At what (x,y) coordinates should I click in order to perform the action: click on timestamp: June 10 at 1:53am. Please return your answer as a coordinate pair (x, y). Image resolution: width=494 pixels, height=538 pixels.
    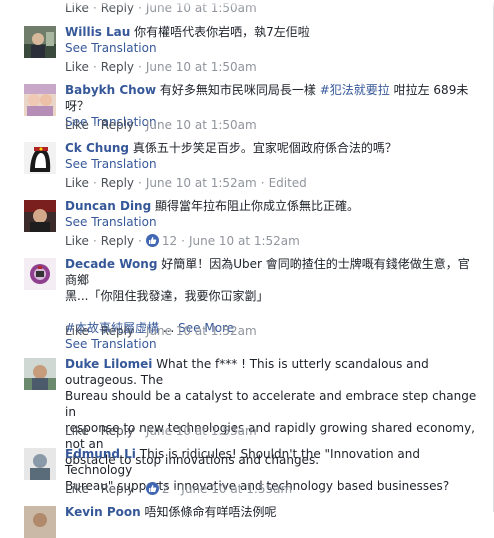
    Looking at the image, I should click on (201, 431).